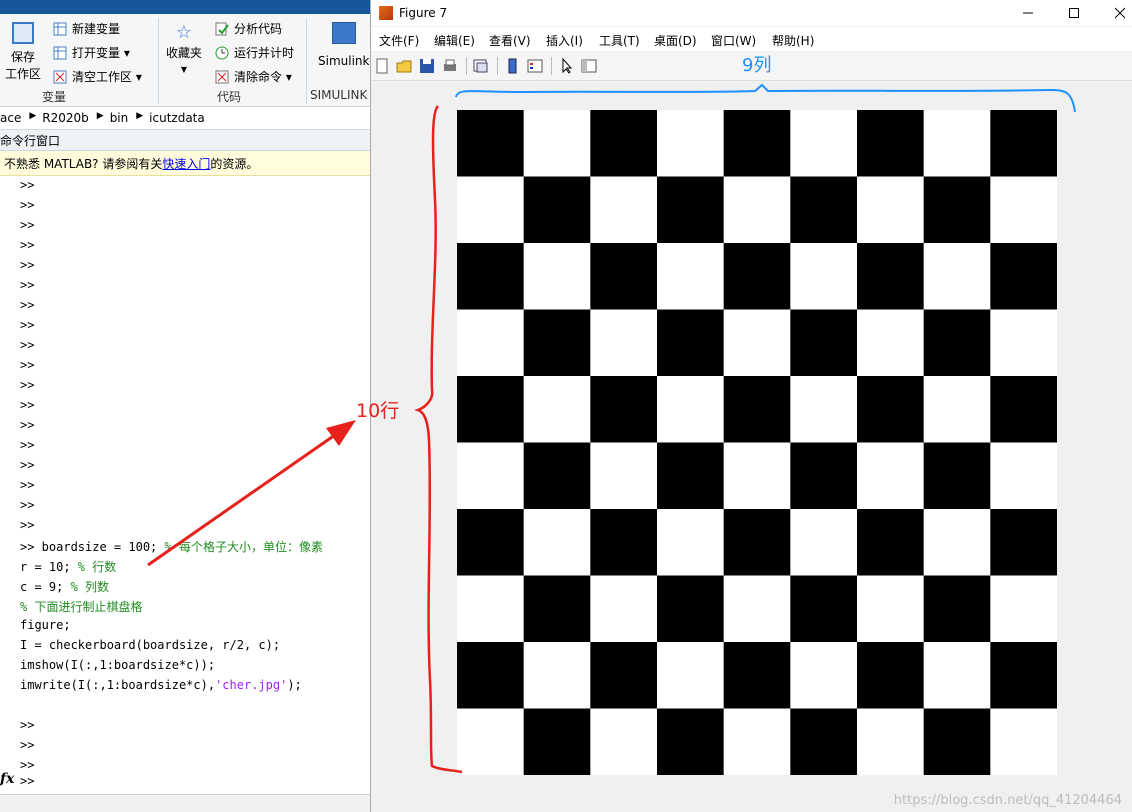  I want to click on minimize-button, so click(1028, 13).